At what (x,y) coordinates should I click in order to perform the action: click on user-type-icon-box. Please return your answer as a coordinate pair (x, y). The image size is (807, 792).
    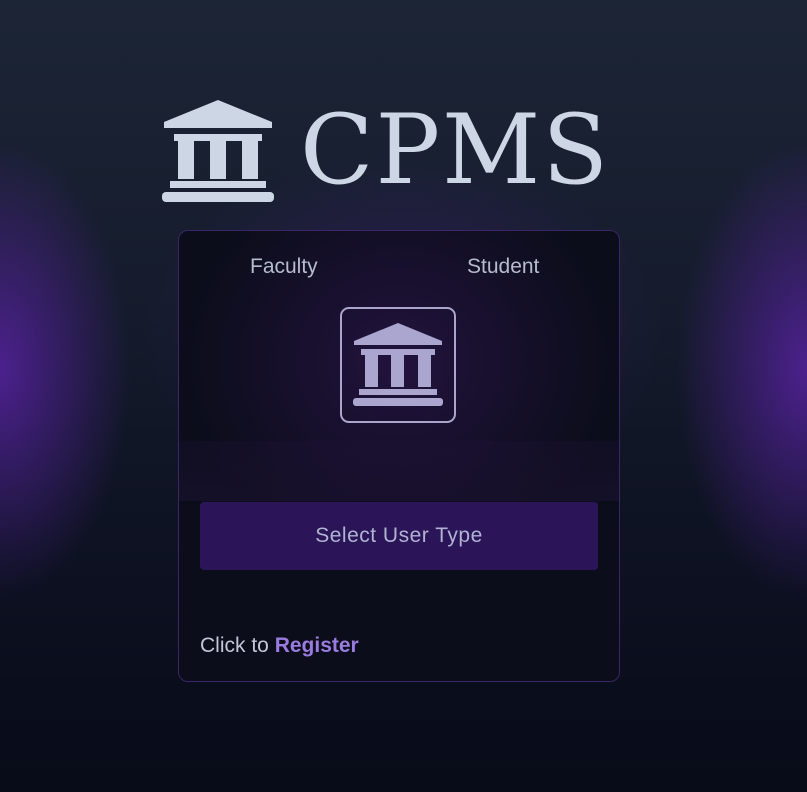
    Looking at the image, I should click on (398, 365).